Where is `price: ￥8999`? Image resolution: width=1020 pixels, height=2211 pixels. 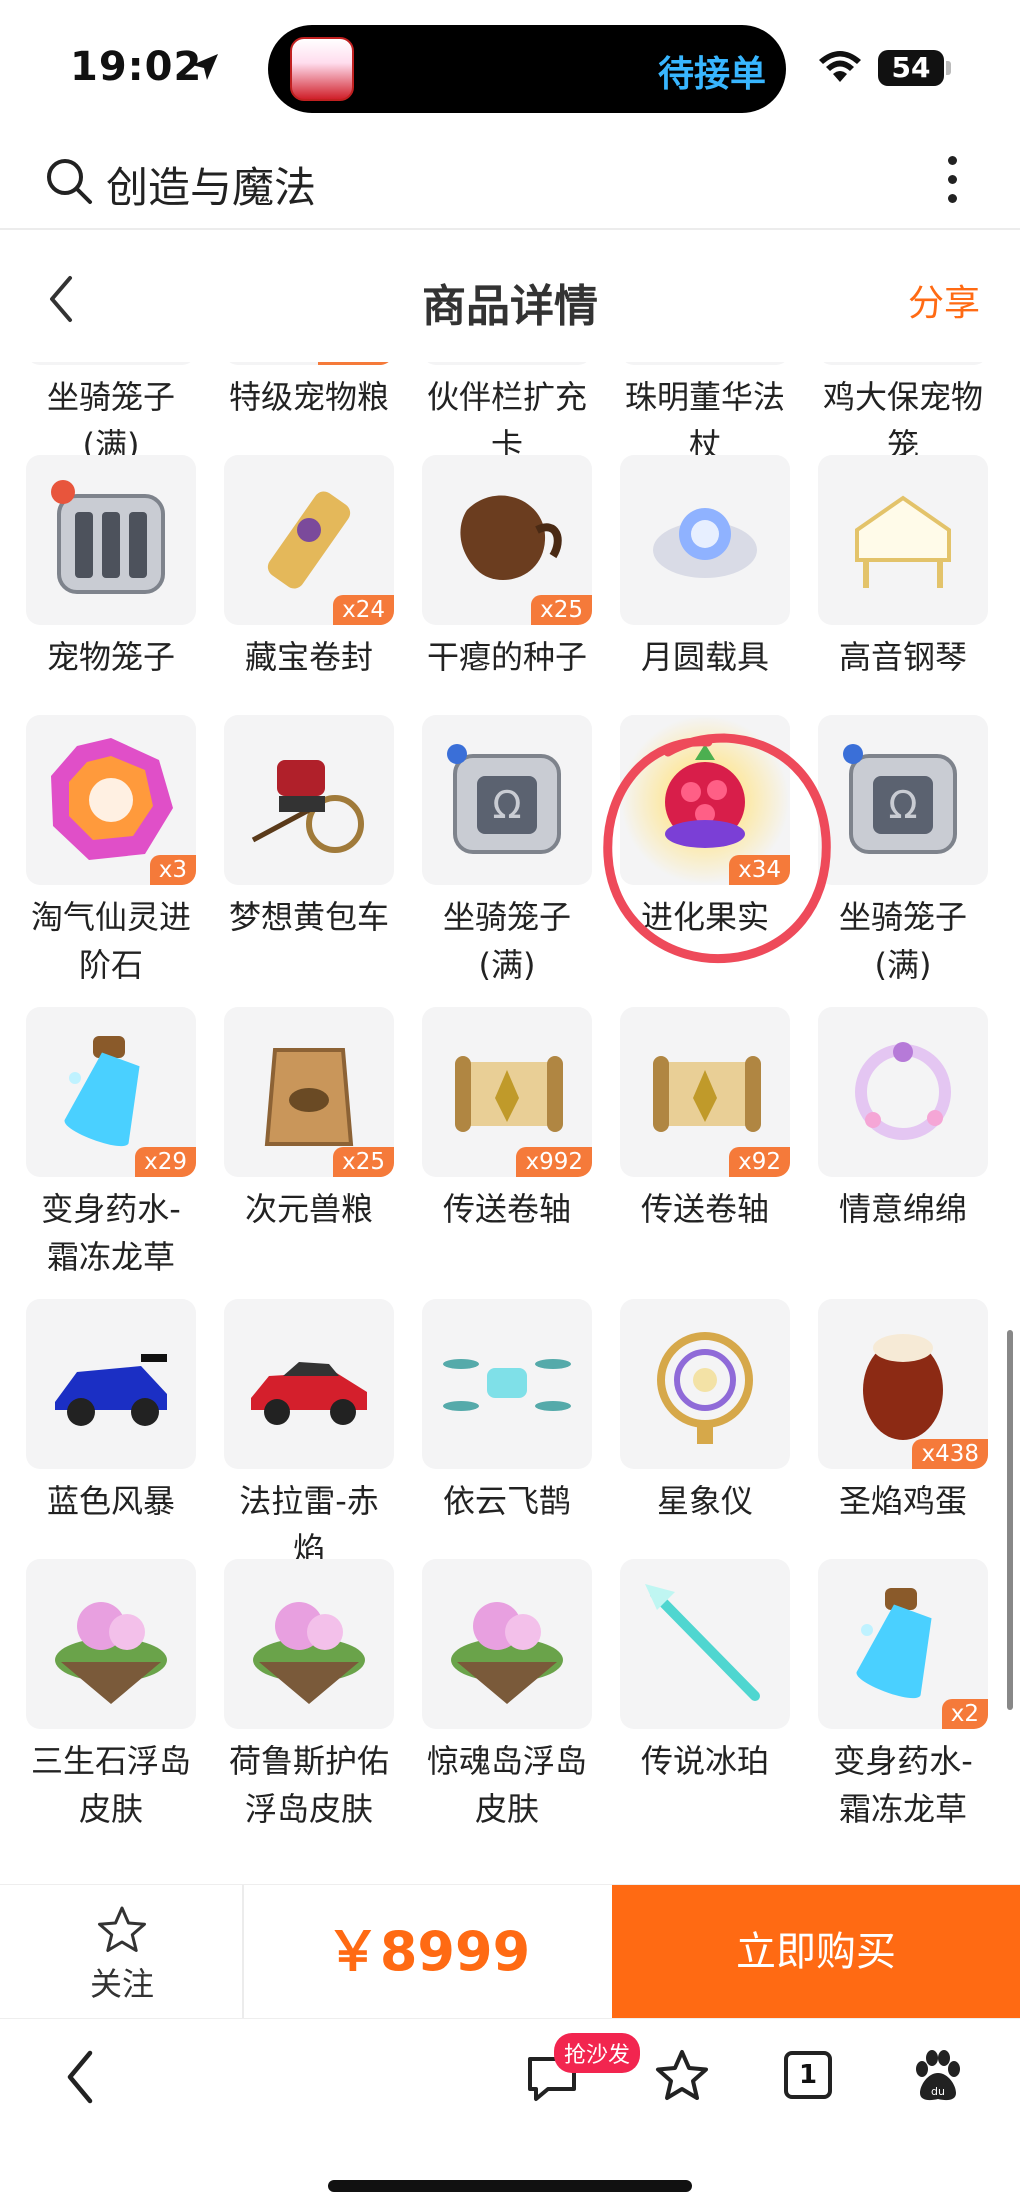 price: ￥8999 is located at coordinates (428, 1951).